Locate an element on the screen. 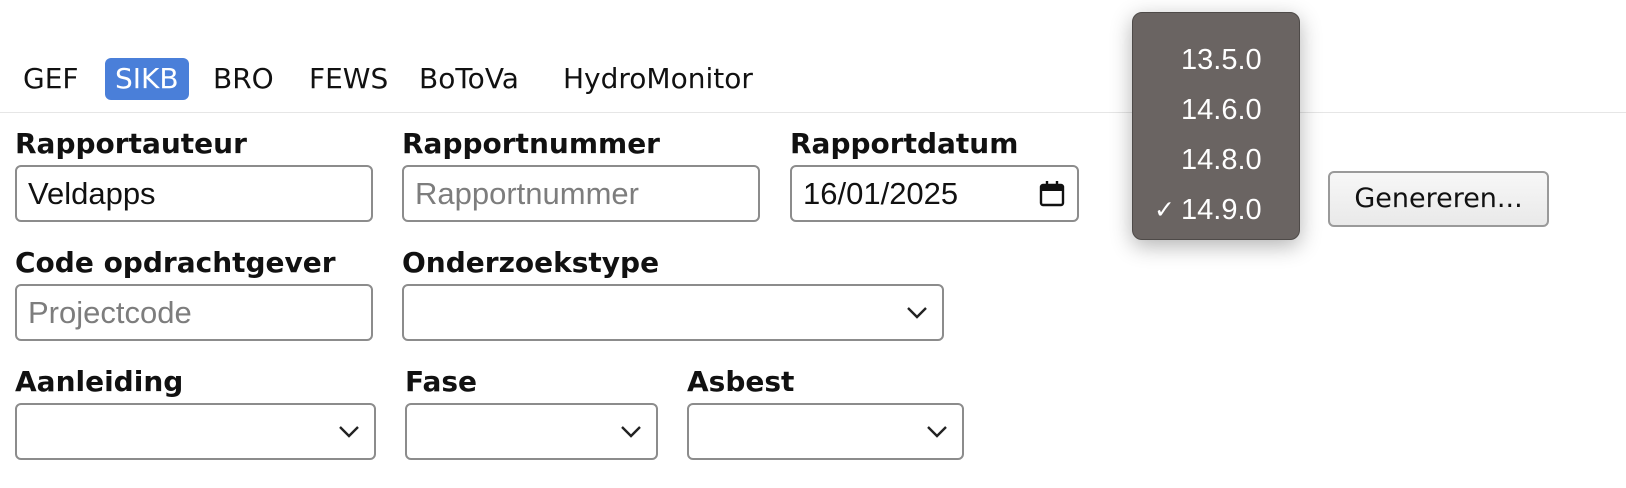 The image size is (1626, 488). version-option: 13.5.0 is located at coordinates (1216, 60).